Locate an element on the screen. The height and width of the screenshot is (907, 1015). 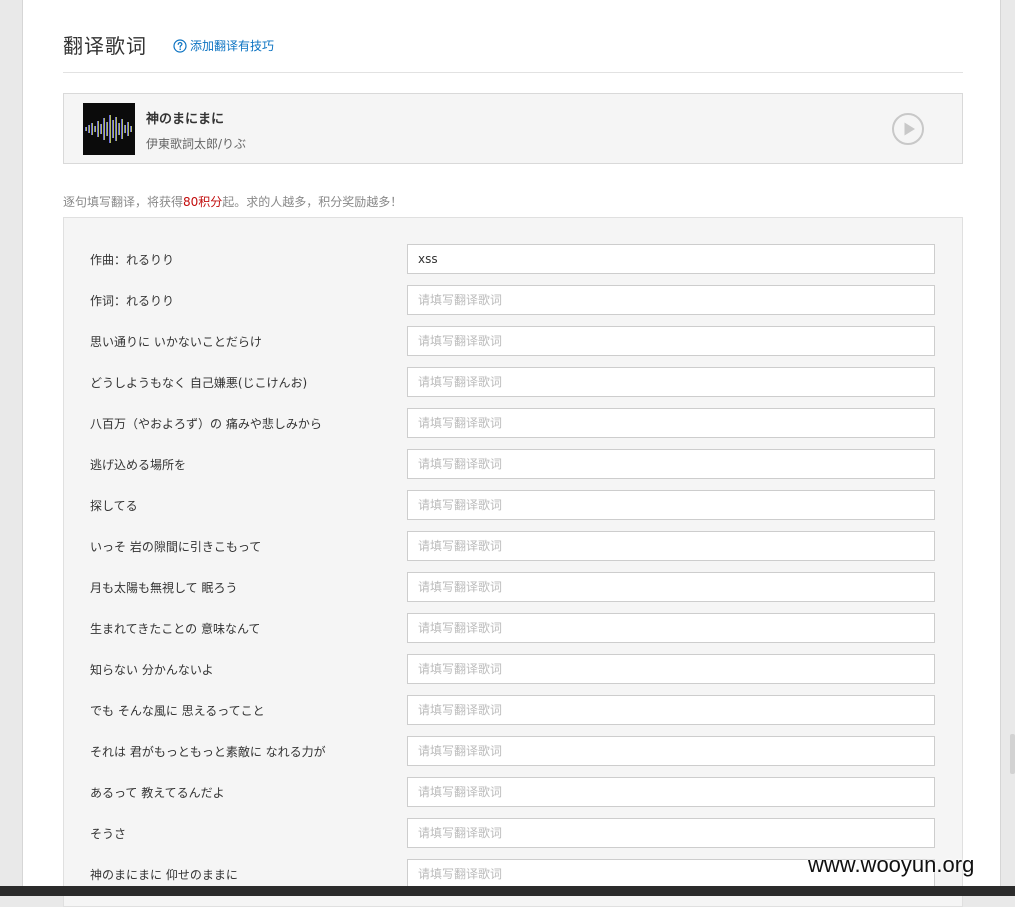
lyric-original: 作词：れるりり is located at coordinates (132, 301).